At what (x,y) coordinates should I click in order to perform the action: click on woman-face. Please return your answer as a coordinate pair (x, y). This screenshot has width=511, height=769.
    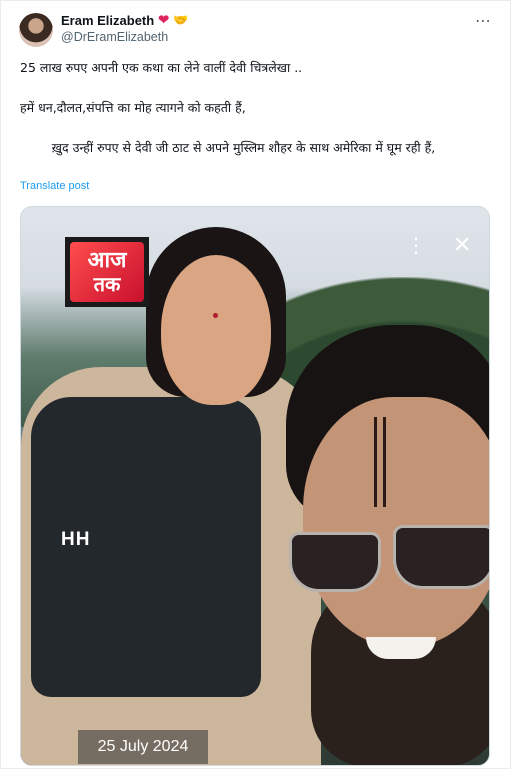
    Looking at the image, I should click on (216, 330).